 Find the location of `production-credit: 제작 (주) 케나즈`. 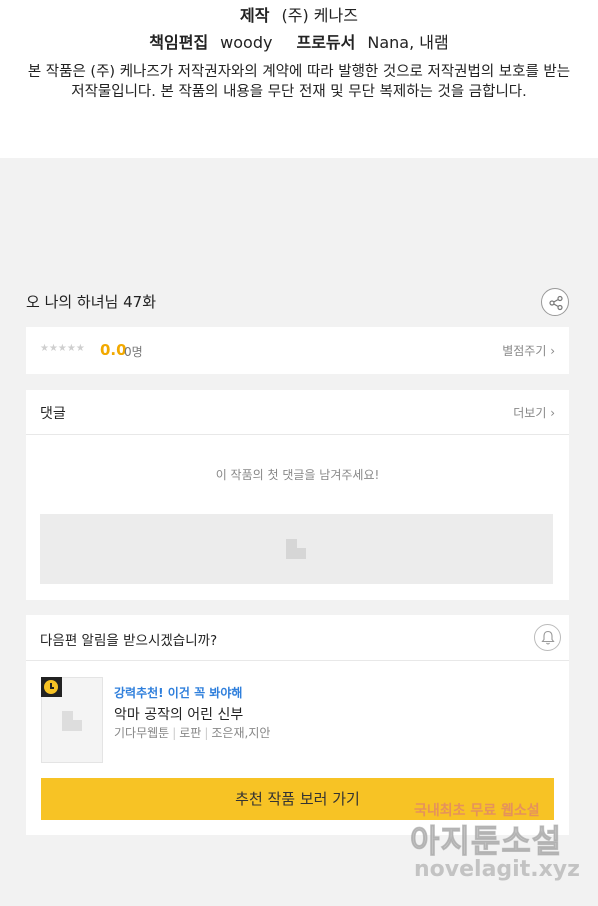

production-credit: 제작 (주) 케나즈 is located at coordinates (299, 14).